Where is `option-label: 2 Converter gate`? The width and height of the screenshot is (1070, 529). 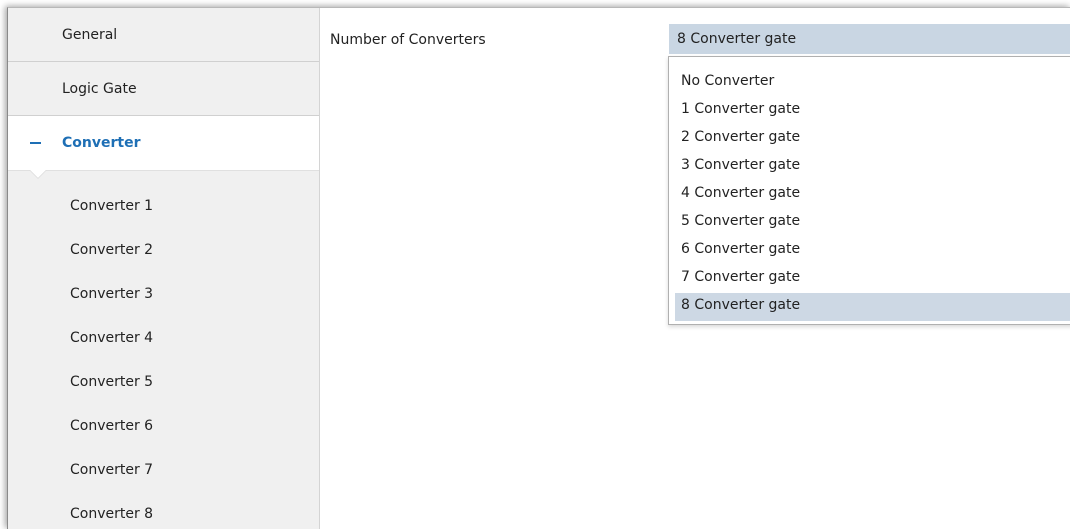
option-label: 2 Converter gate is located at coordinates (741, 137).